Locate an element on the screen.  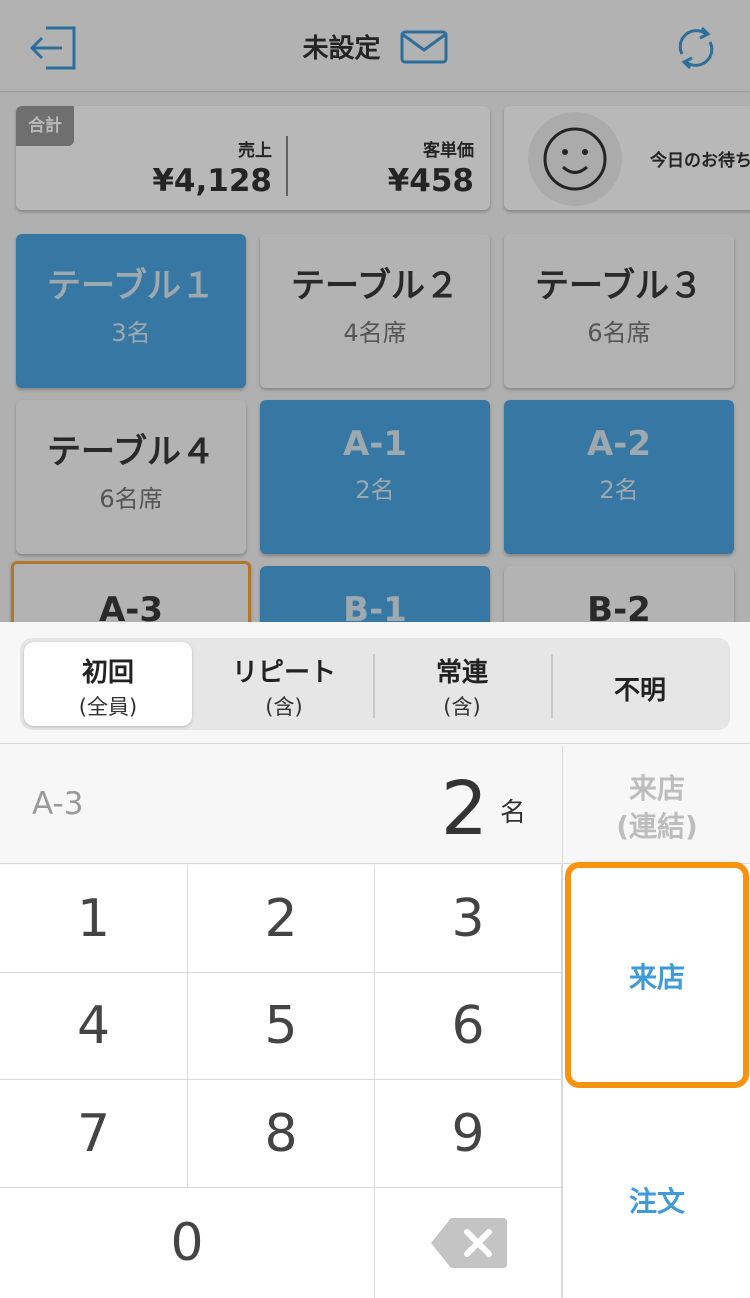
guest-count-value: 2 is located at coordinates (464, 809).